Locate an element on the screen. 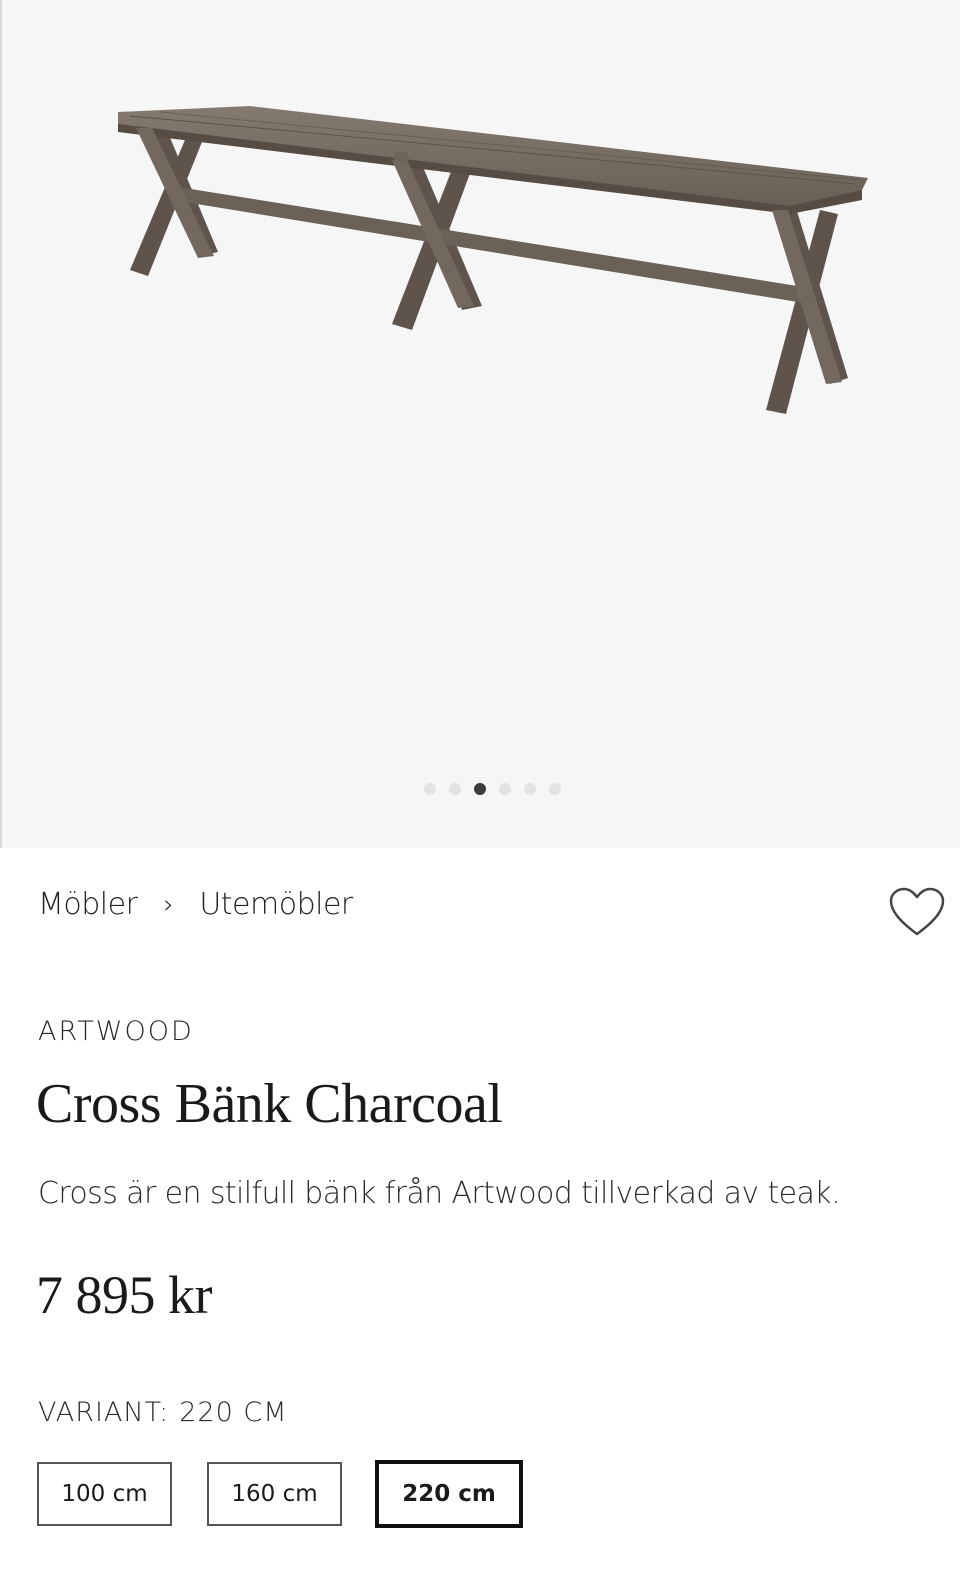  gallery-pagination is located at coordinates (492, 789).